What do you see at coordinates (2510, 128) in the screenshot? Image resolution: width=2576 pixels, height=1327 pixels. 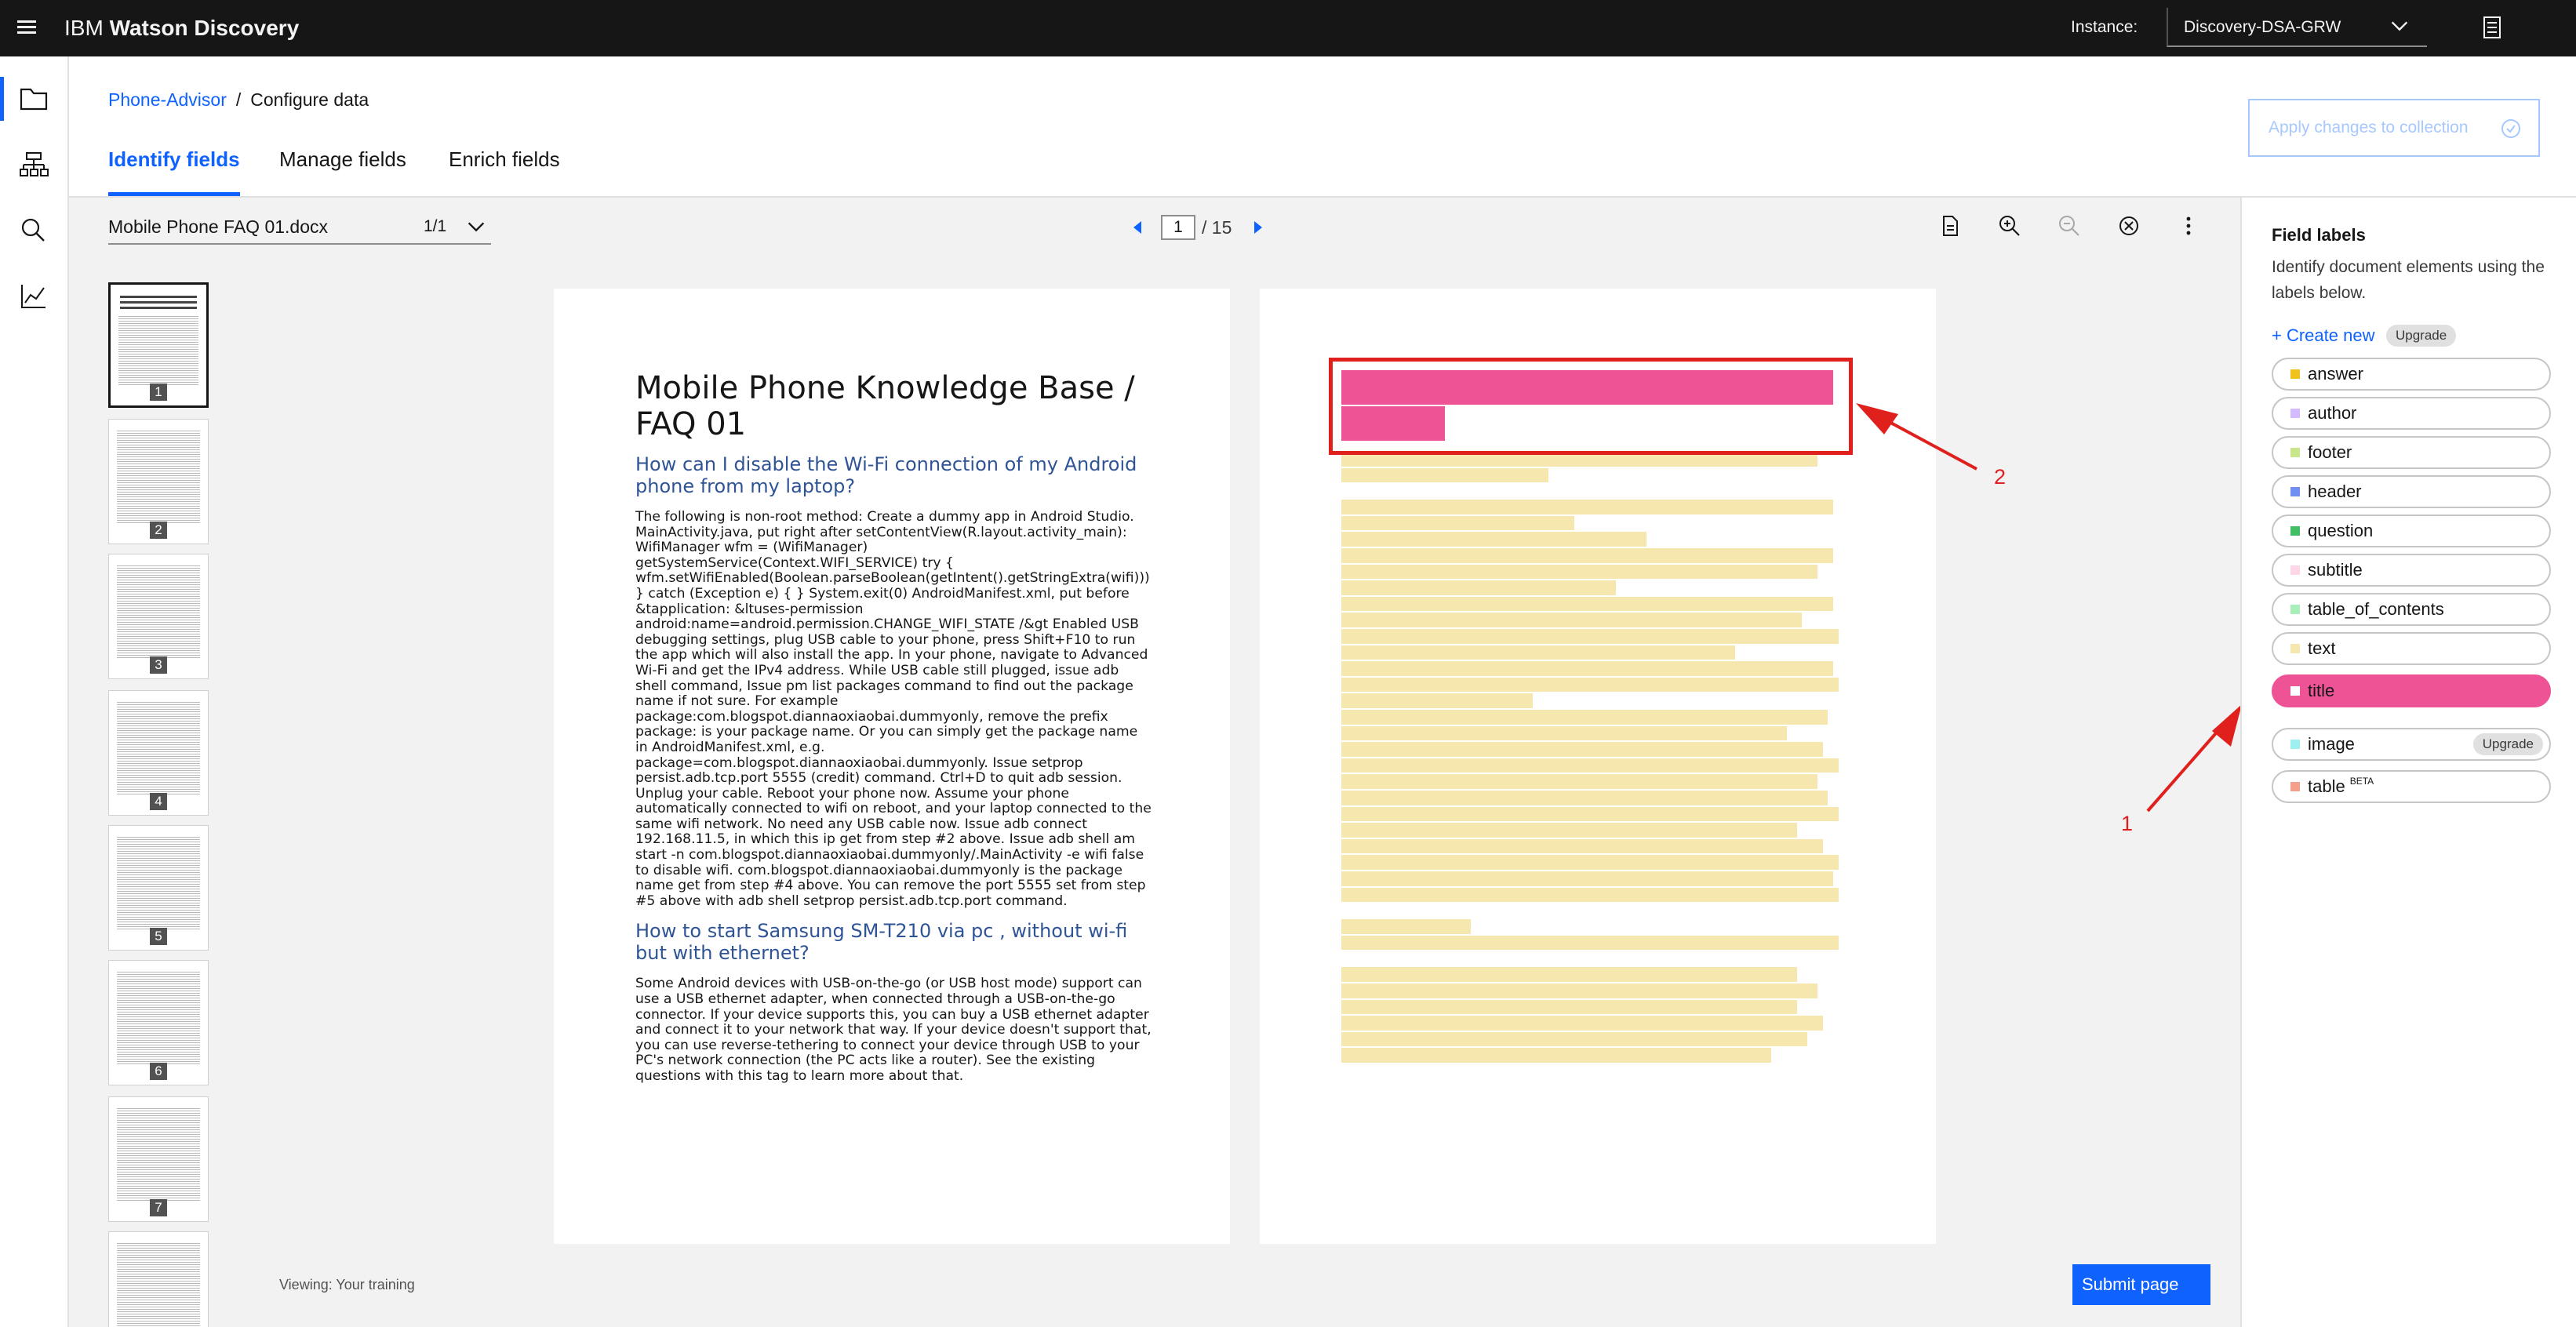 I see `checkmark-outline-icon` at bounding box center [2510, 128].